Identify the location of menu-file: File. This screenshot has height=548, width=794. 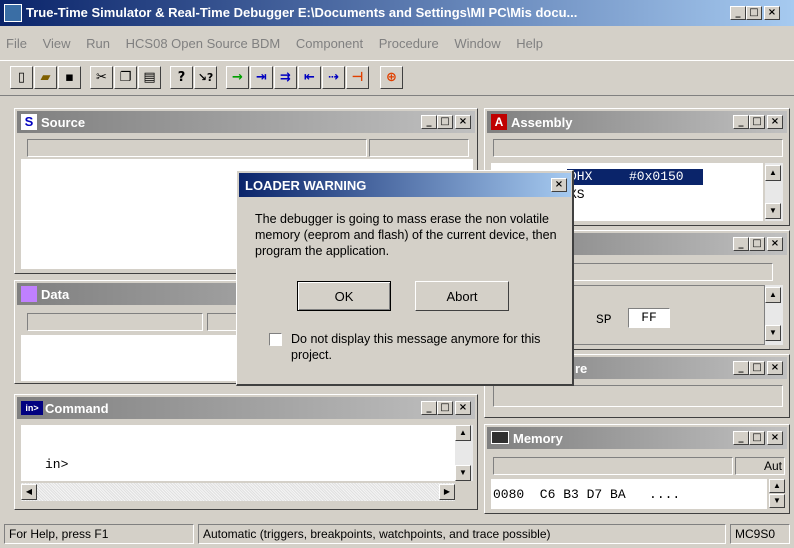
(16, 43).